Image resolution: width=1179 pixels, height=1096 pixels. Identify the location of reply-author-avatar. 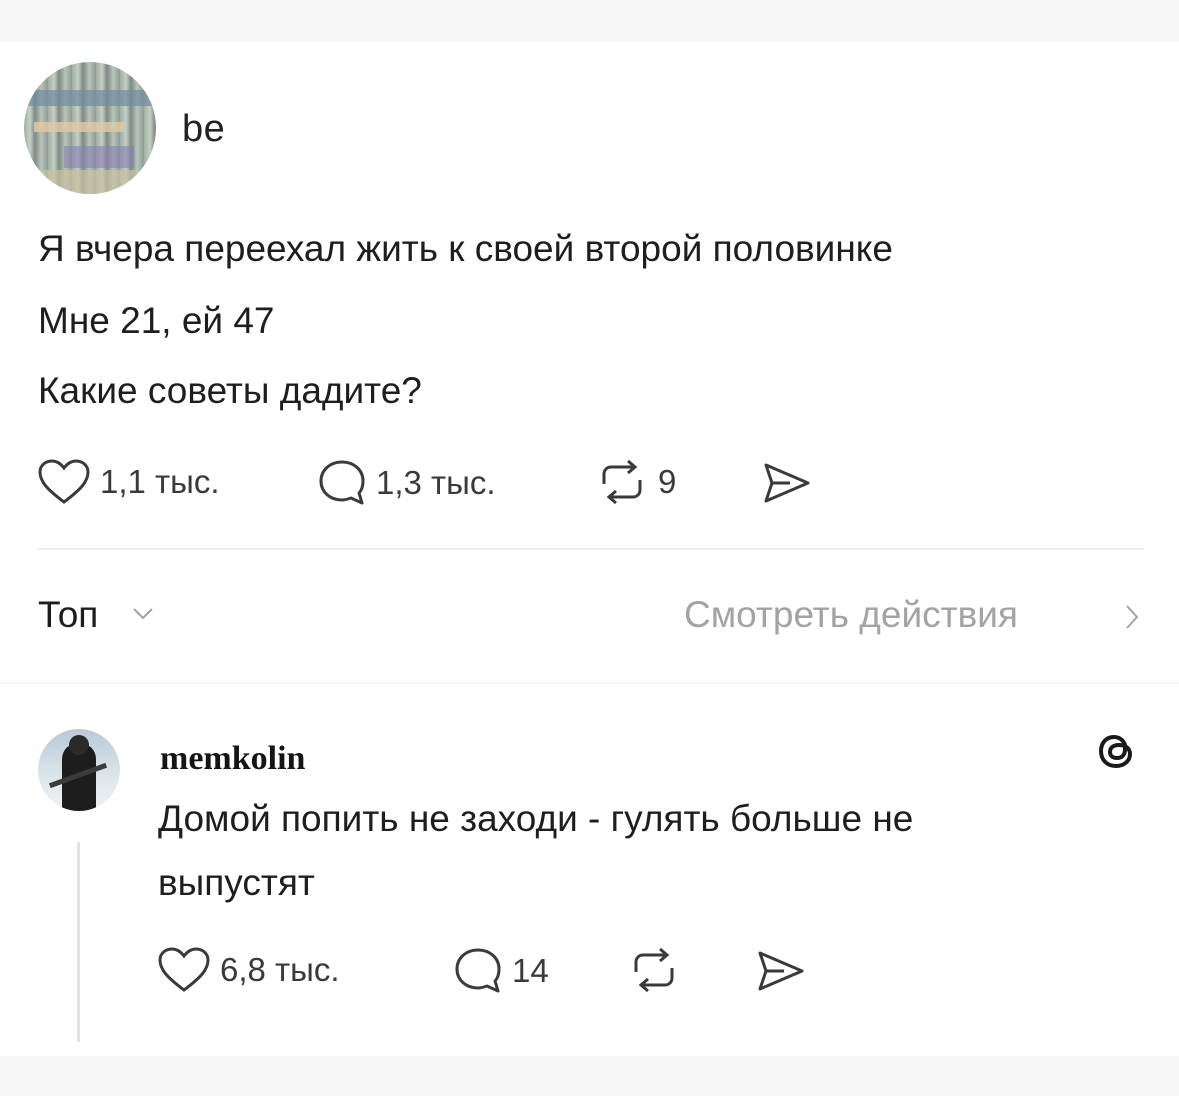
(79, 770).